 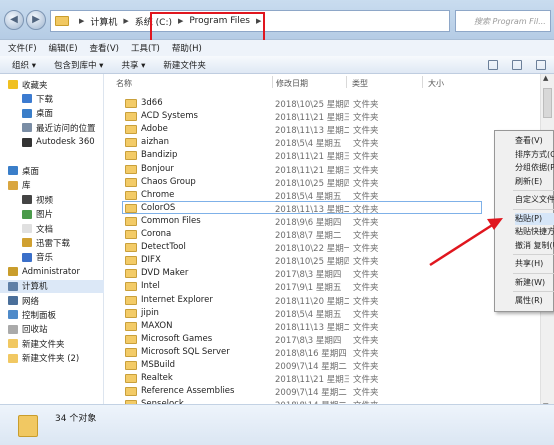 What do you see at coordinates (52, 286) in the screenshot?
I see `sidebar-item: 计算机` at bounding box center [52, 286].